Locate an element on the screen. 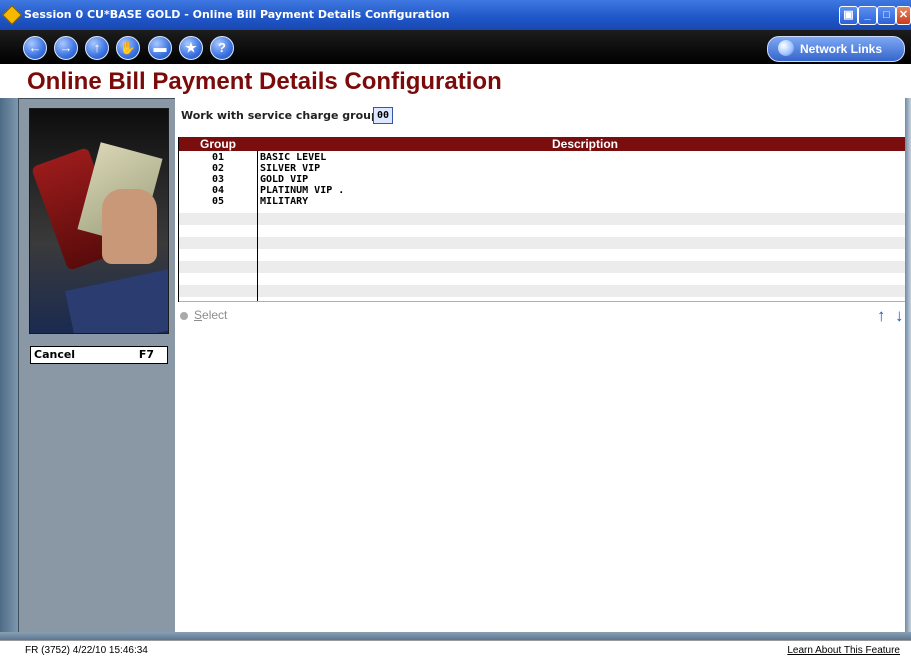  help-icon: ? is located at coordinates (222, 48).